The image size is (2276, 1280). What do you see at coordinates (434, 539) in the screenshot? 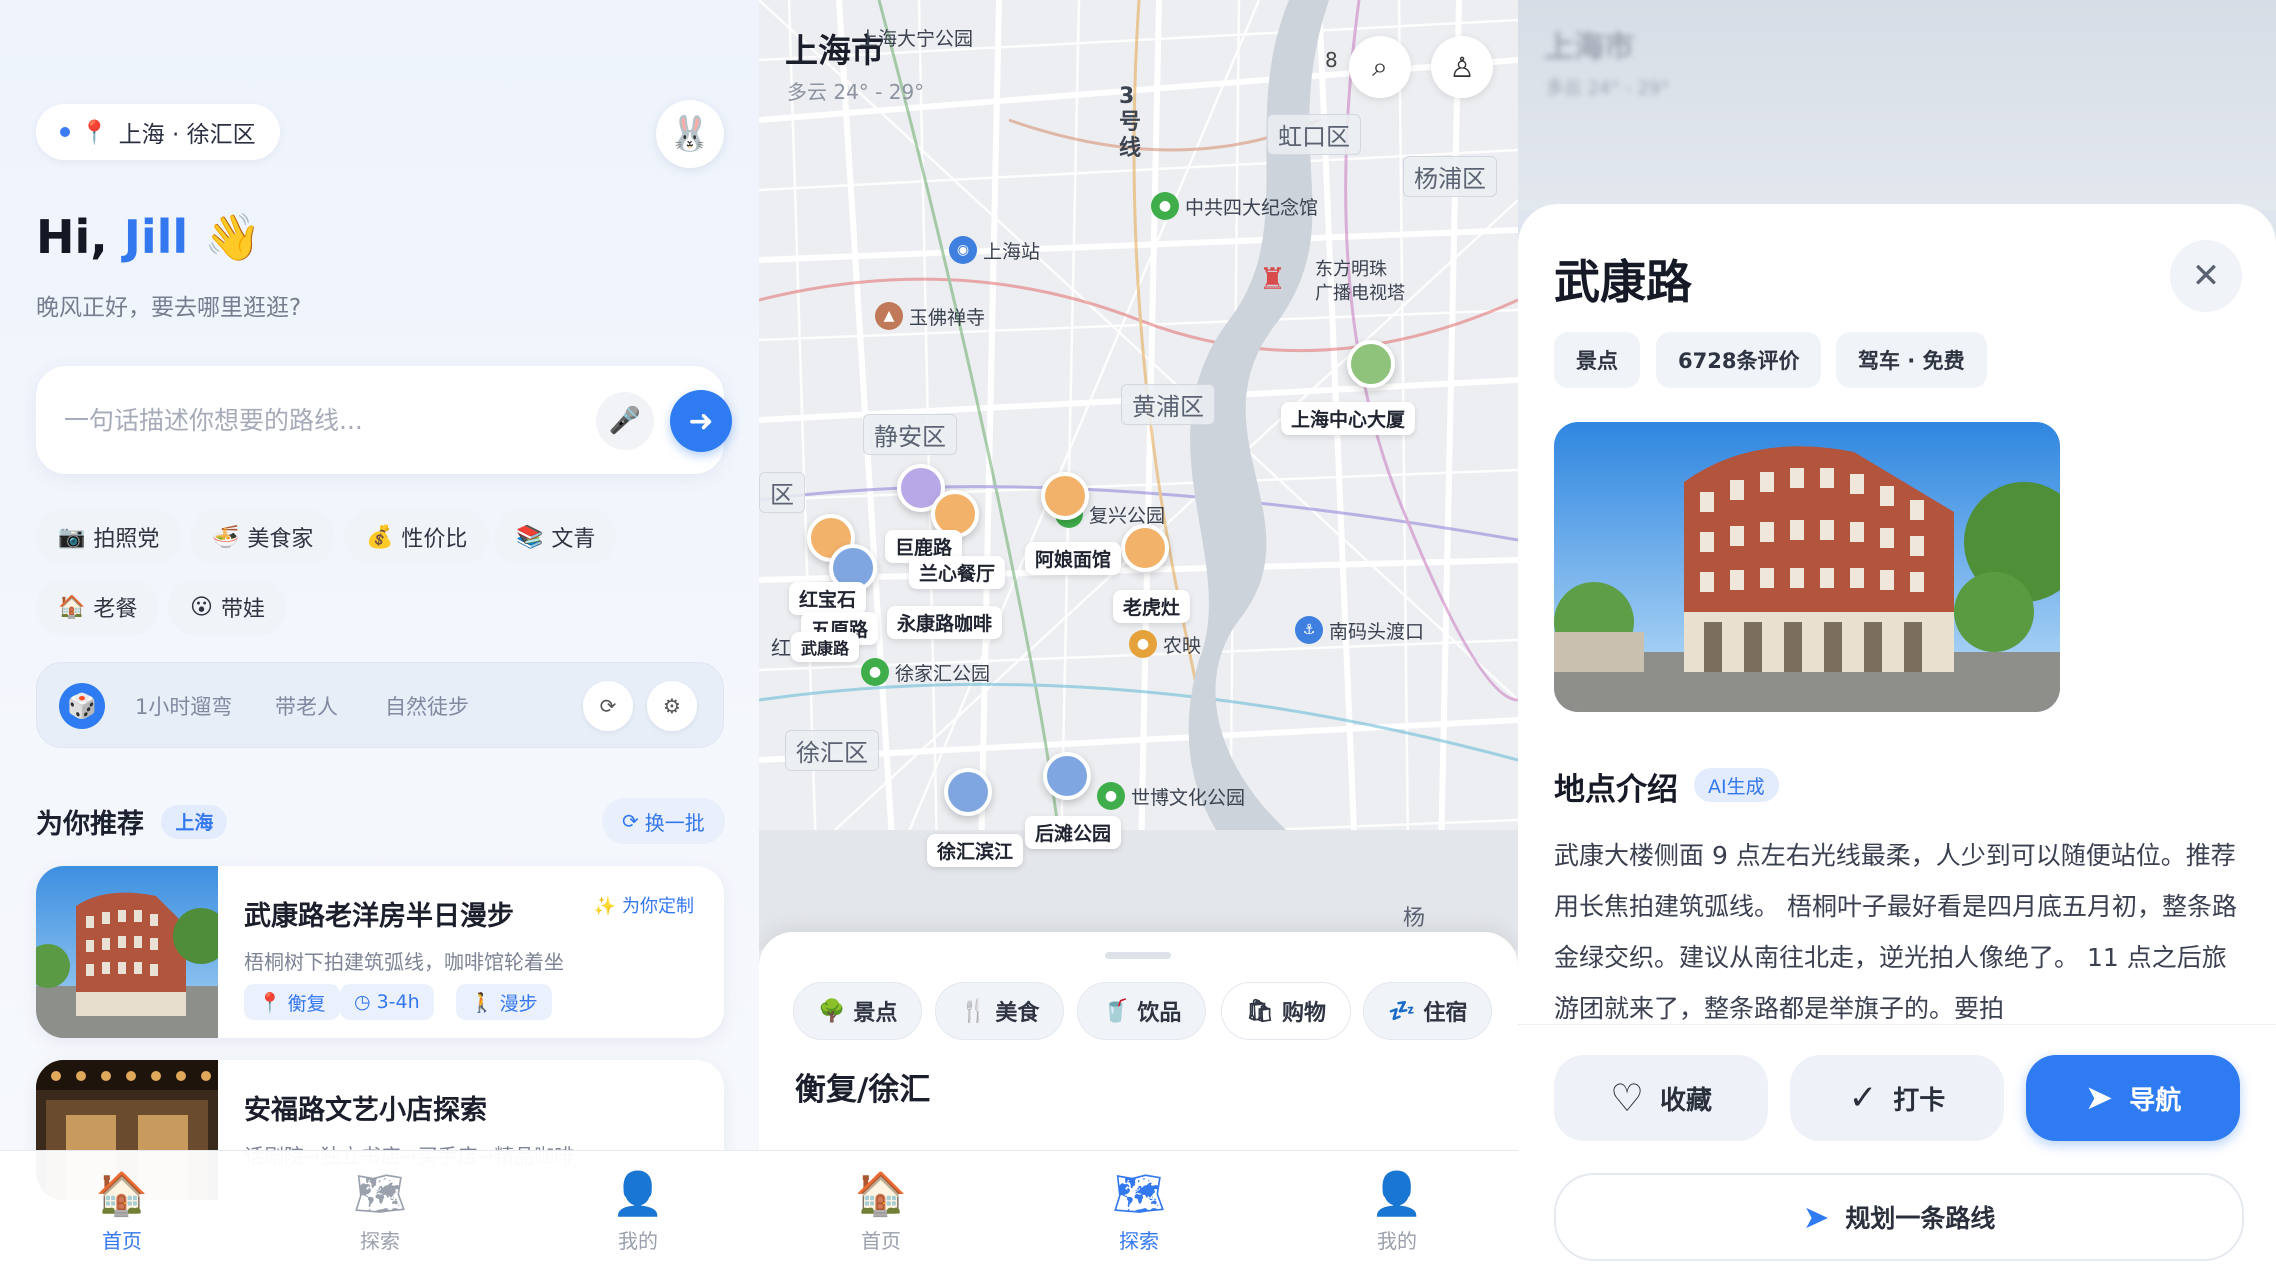
I see `chip-label: 性价比` at bounding box center [434, 539].